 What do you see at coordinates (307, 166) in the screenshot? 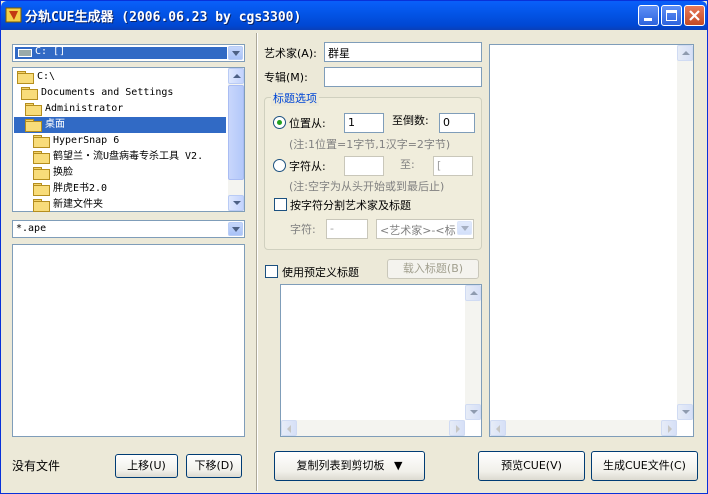
I see `char-label: 字符从:` at bounding box center [307, 166].